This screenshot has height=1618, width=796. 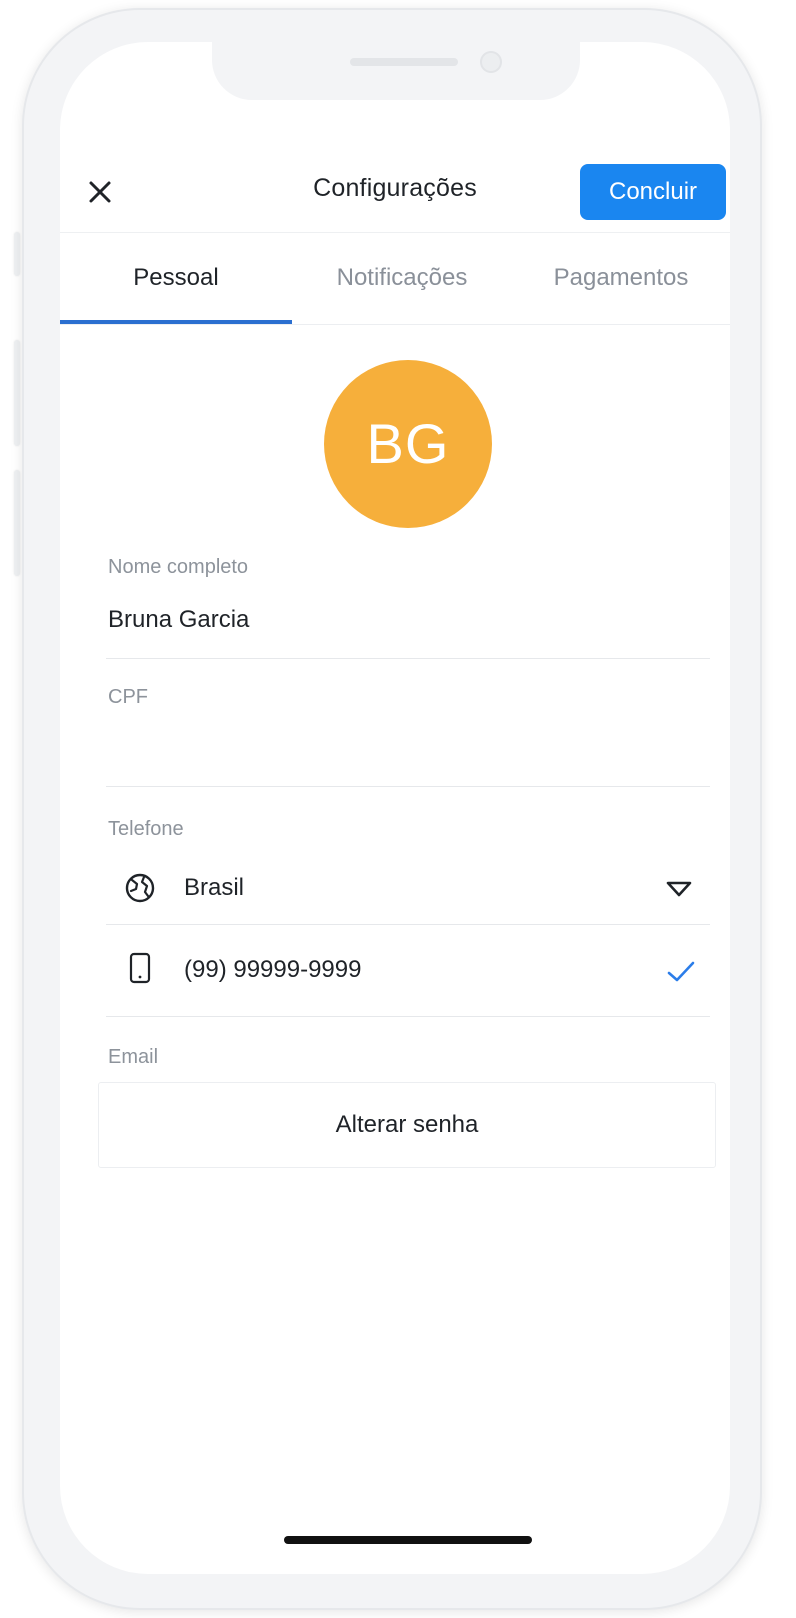 I want to click on phone-icon, so click(x=140, y=968).